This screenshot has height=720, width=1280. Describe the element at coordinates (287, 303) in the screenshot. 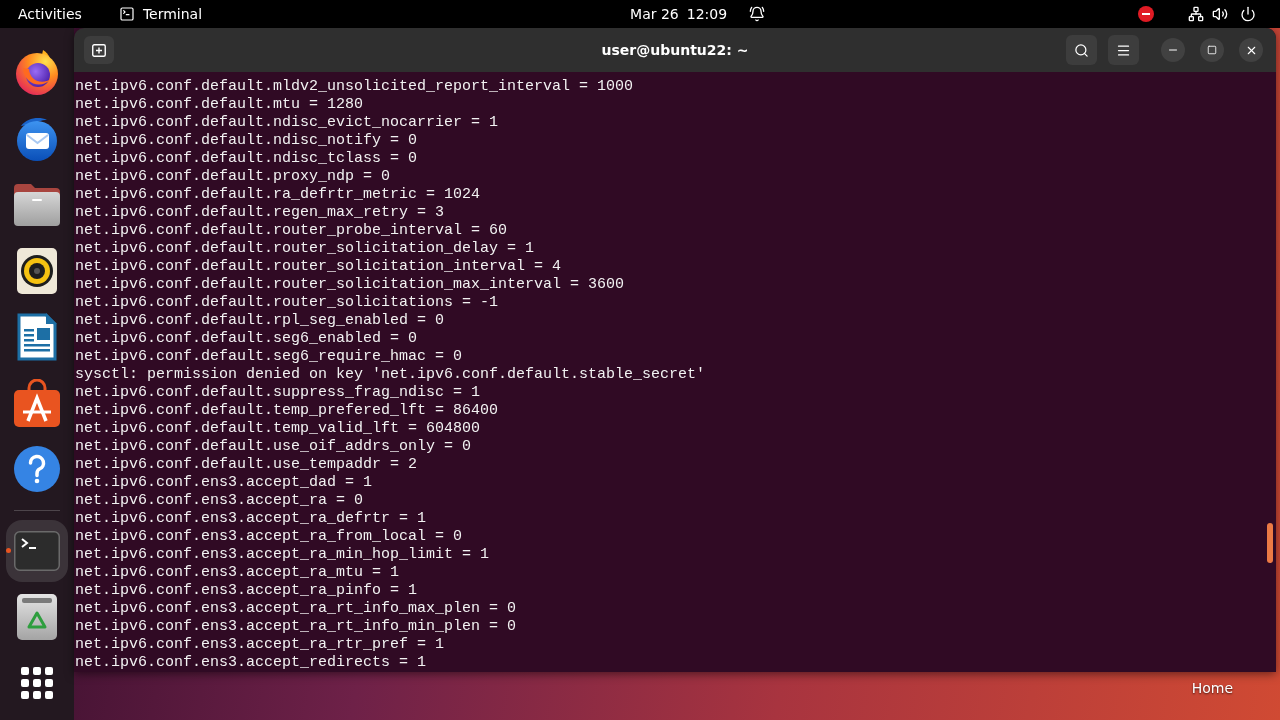

I see `output-line: net.ipv6.conf.default.router_solicitations = -1` at that location.